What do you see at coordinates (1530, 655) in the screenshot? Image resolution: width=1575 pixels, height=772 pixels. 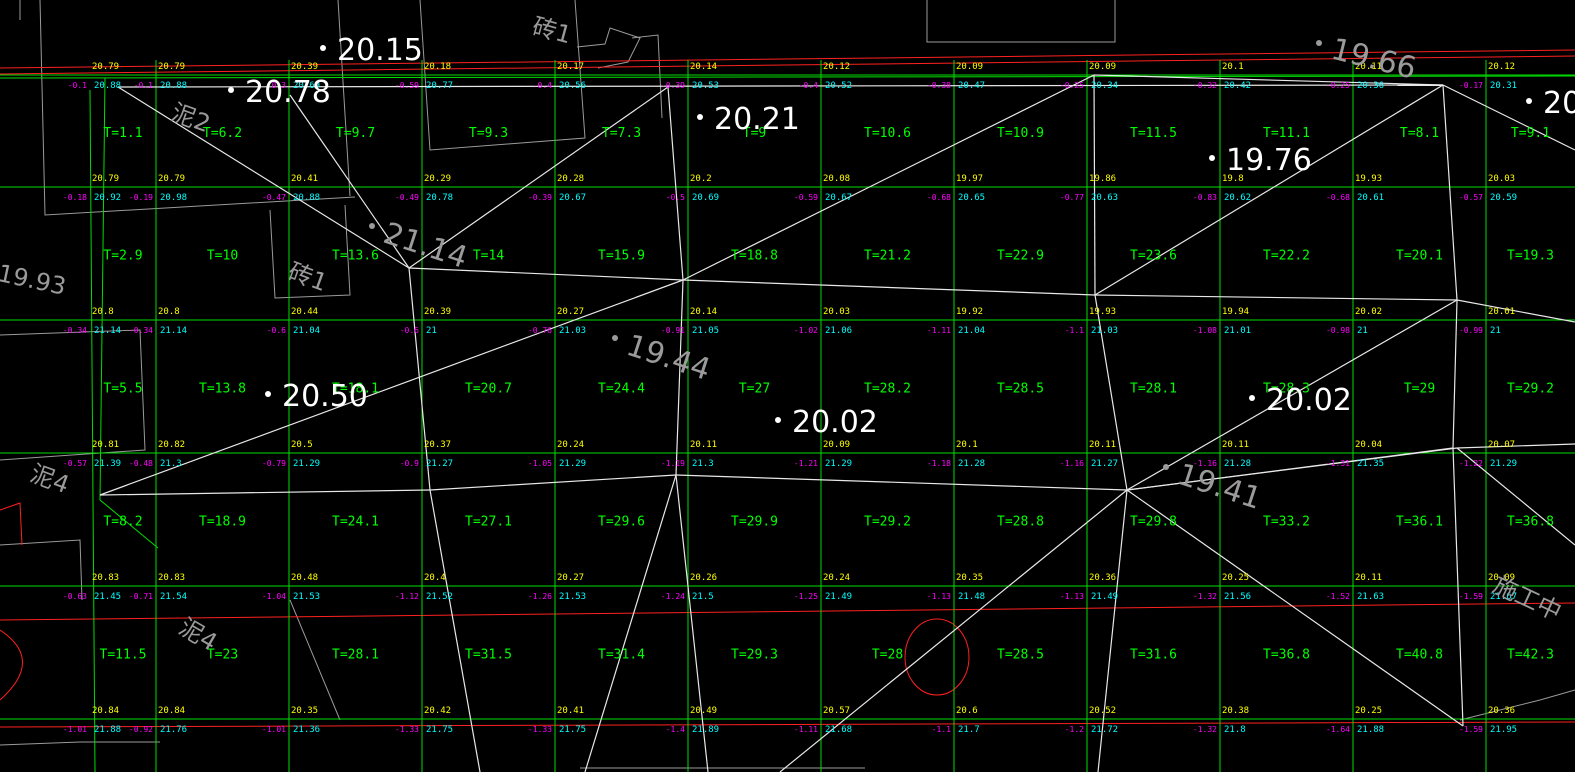 I see `cell-volume-label: T=42.3` at bounding box center [1530, 655].